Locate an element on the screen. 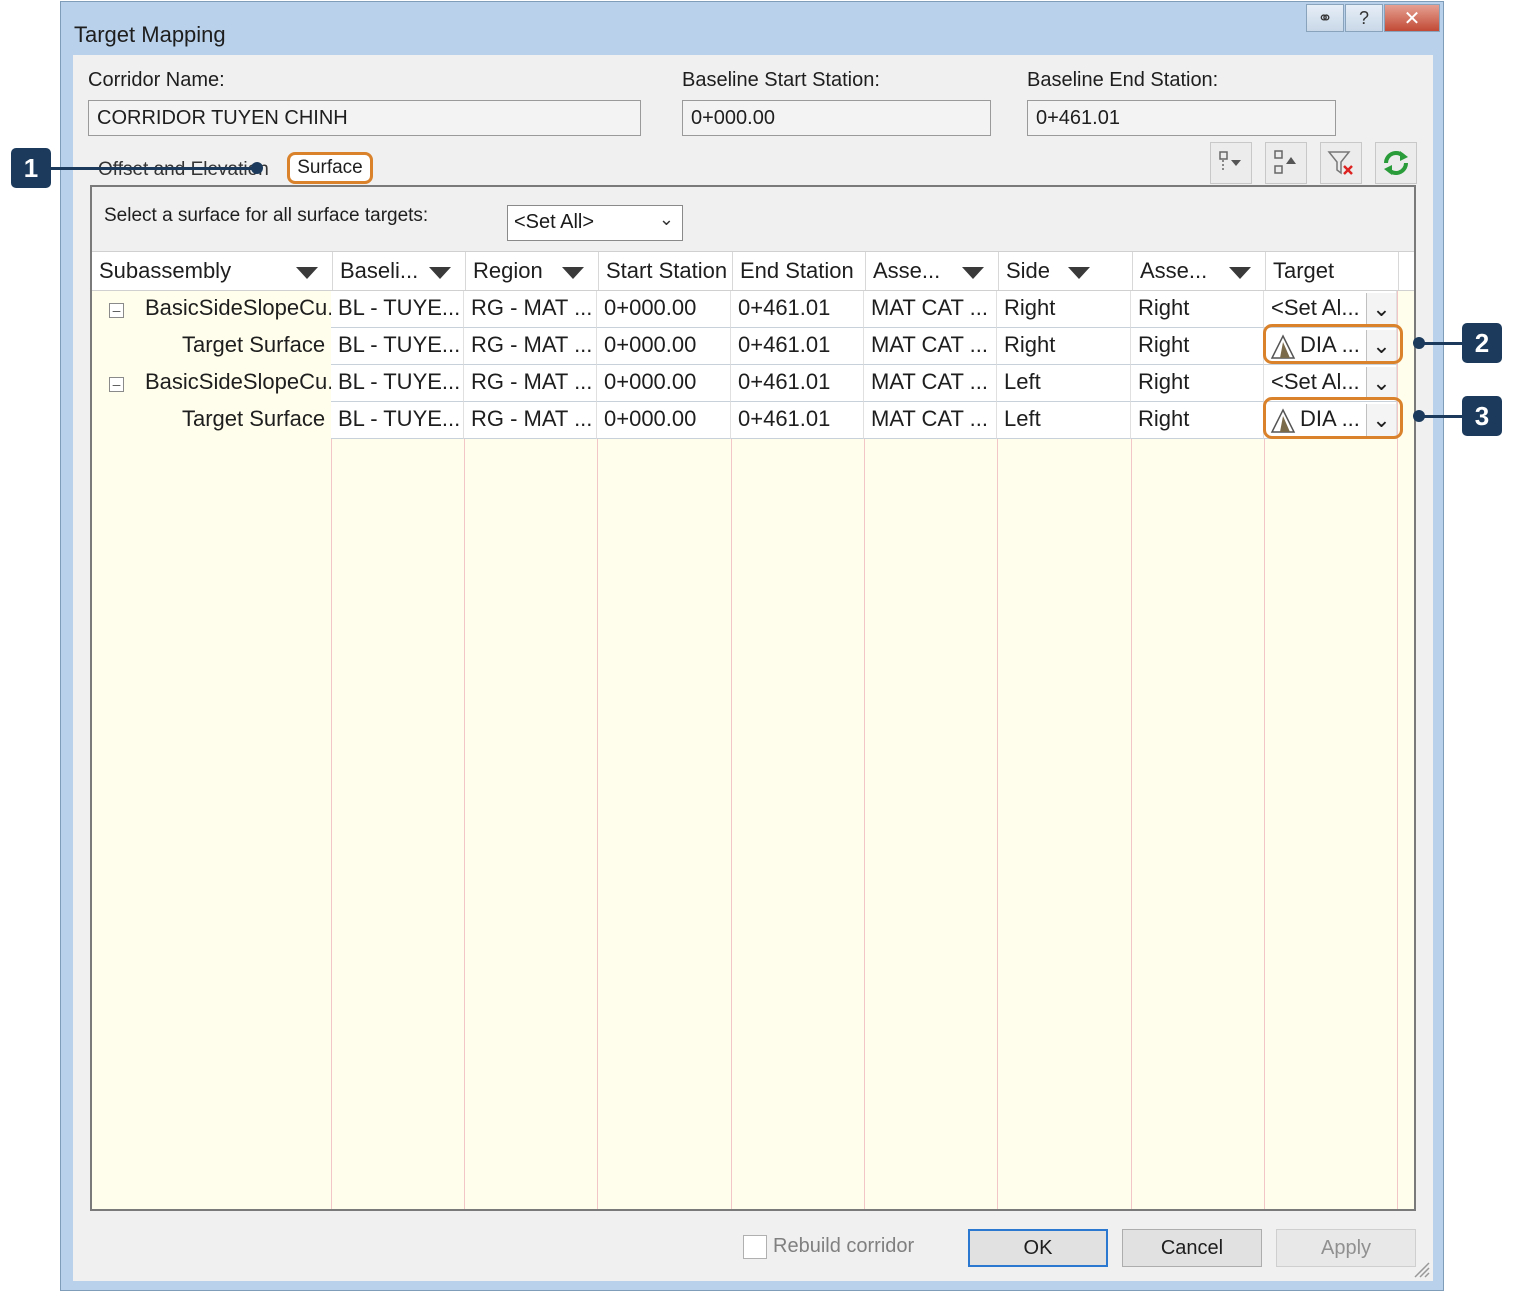 This screenshot has width=1520, height=1293. callout-badge-3: 3 is located at coordinates (1482, 416).